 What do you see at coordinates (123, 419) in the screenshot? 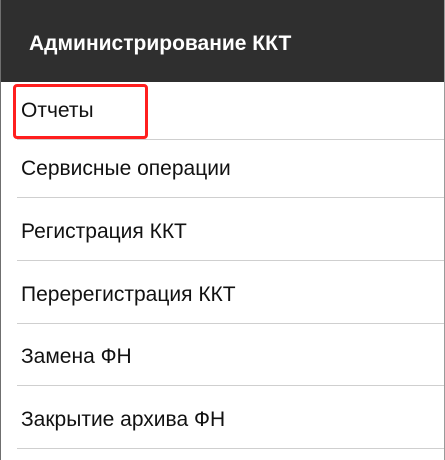
I see `menu-item-label: Закрытие архива ФН` at bounding box center [123, 419].